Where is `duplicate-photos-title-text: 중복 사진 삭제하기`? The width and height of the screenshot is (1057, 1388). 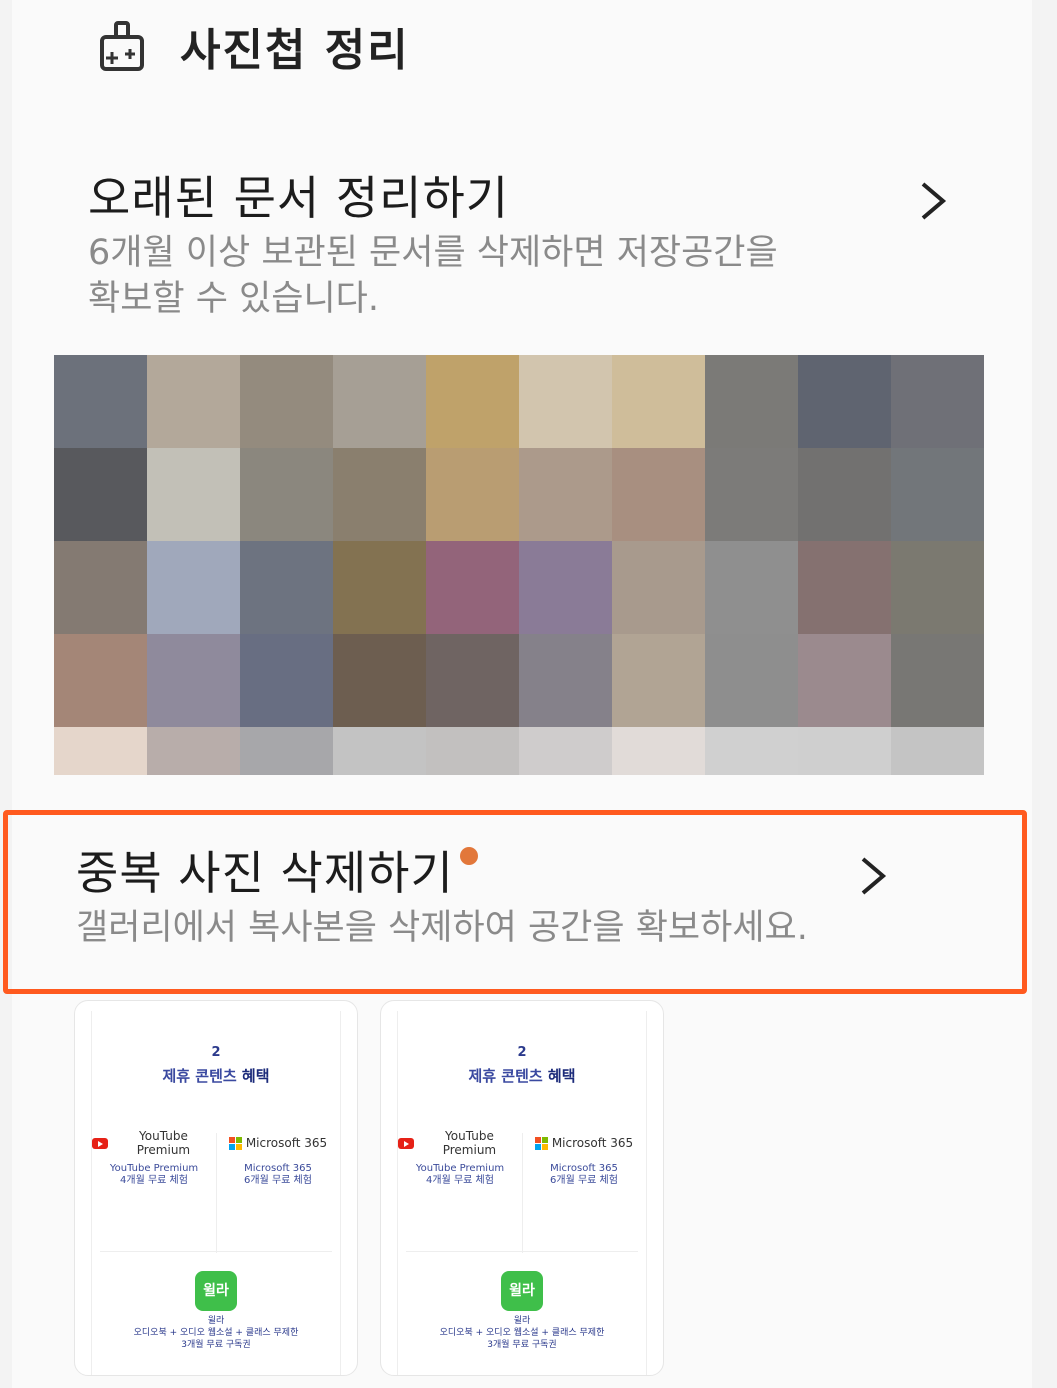
duplicate-photos-title-text: 중복 사진 삭제하기 is located at coordinates (265, 873).